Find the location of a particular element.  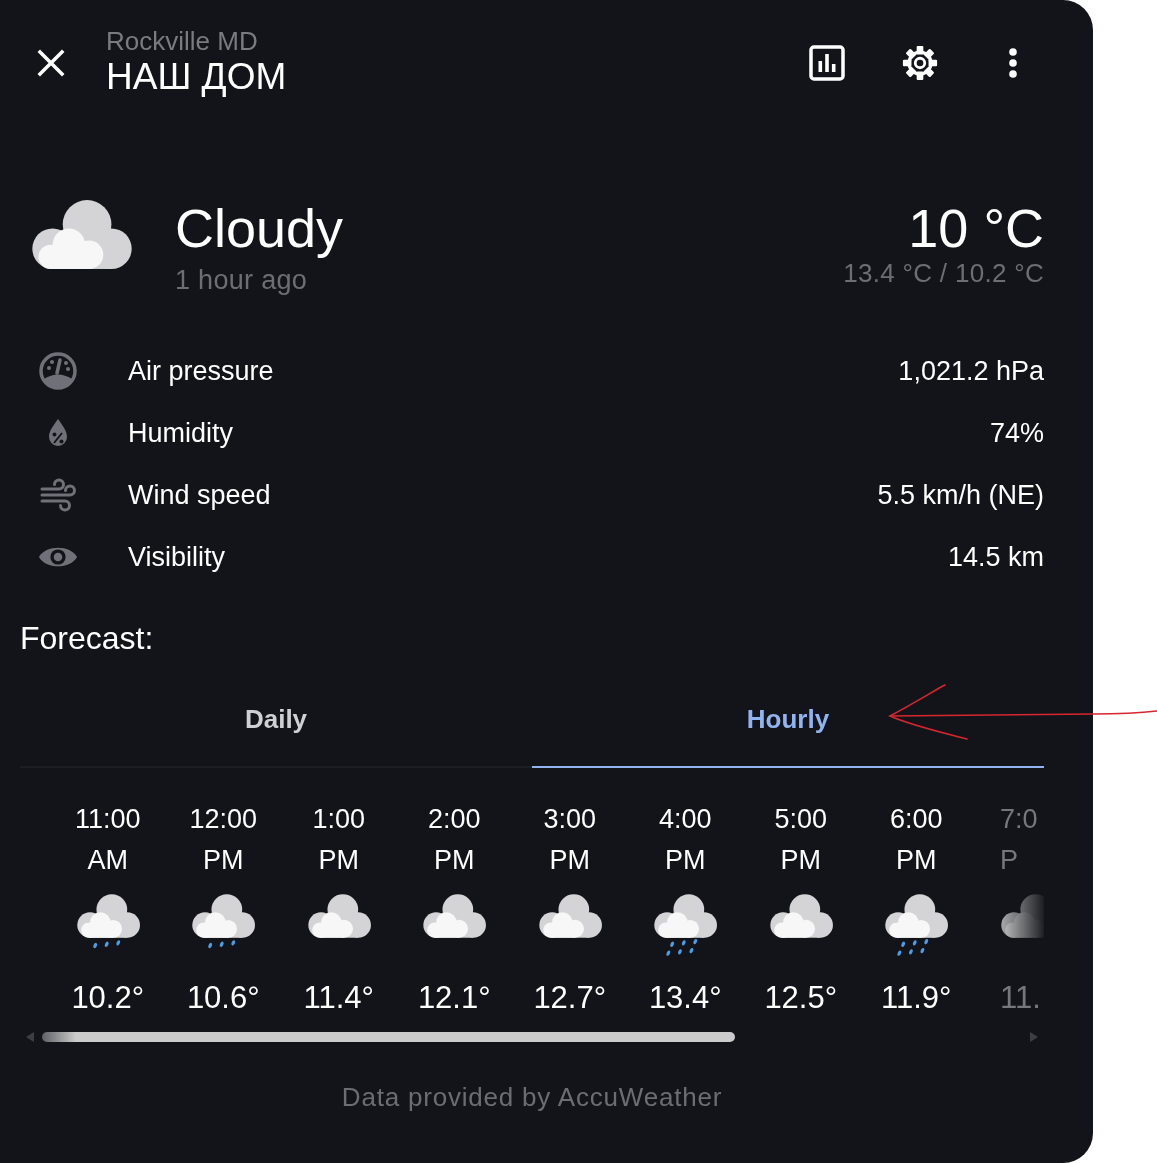

attribute-label: Visibility is located at coordinates (177, 557).